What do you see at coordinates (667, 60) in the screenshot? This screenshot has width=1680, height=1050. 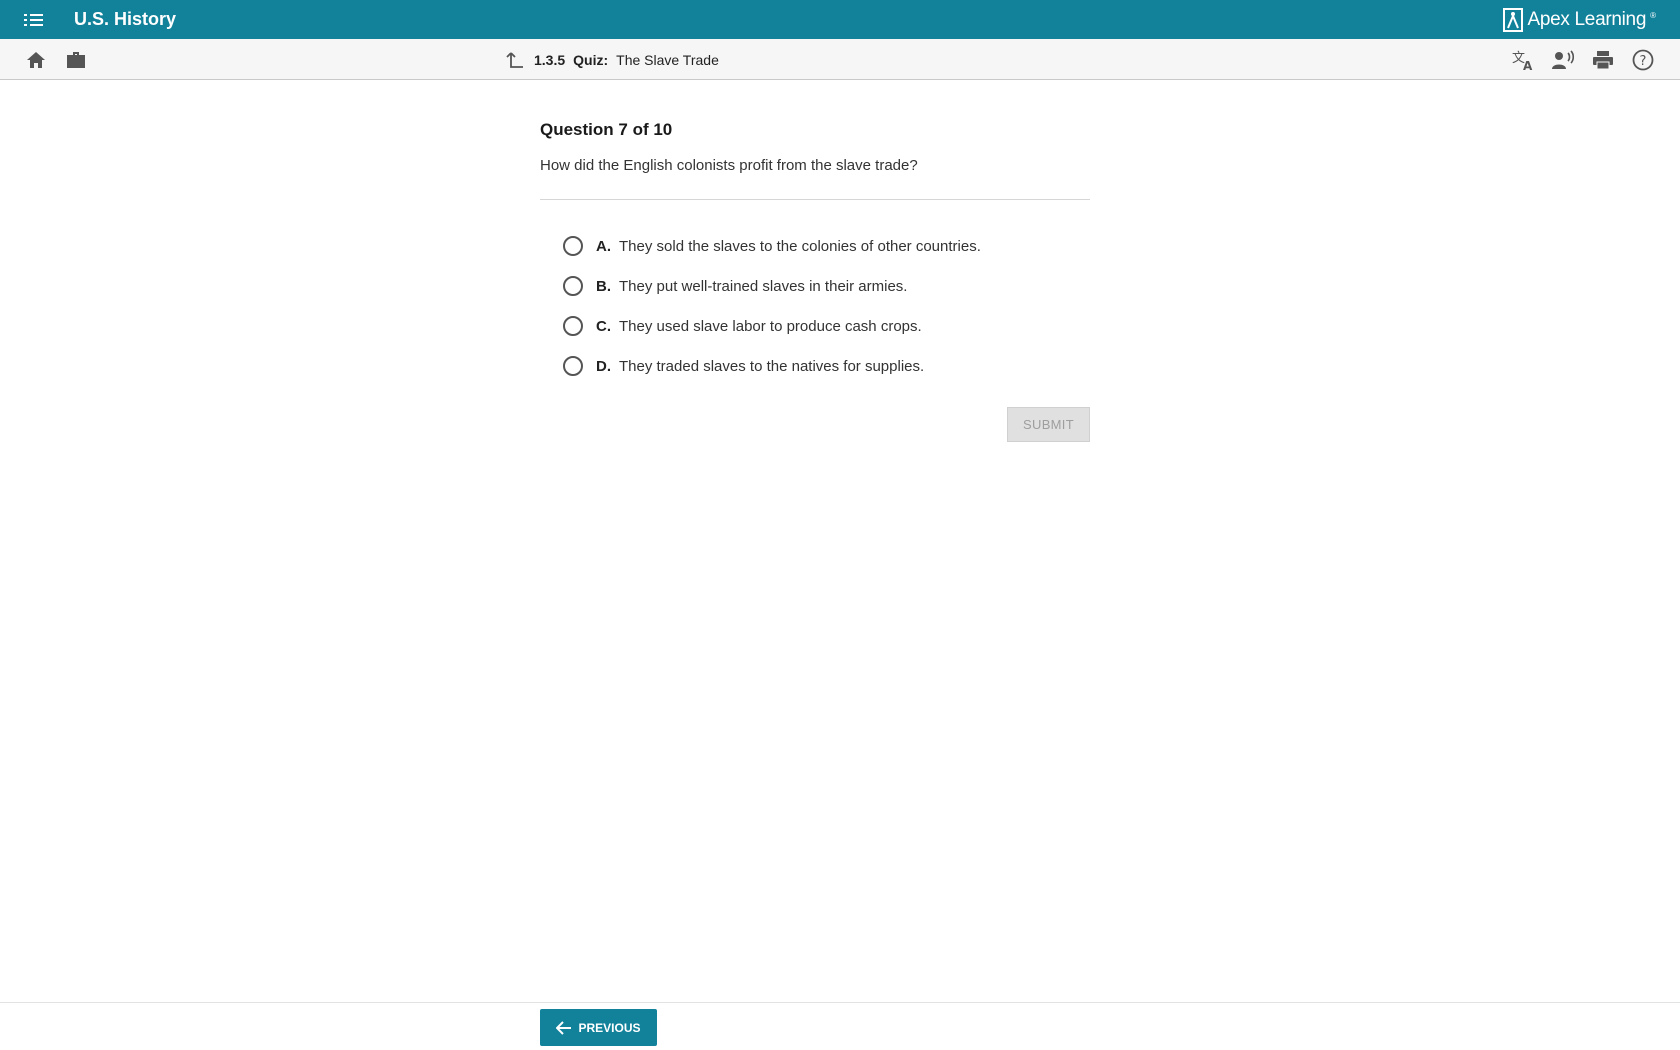 I see `activity-title: The Slave Trade` at bounding box center [667, 60].